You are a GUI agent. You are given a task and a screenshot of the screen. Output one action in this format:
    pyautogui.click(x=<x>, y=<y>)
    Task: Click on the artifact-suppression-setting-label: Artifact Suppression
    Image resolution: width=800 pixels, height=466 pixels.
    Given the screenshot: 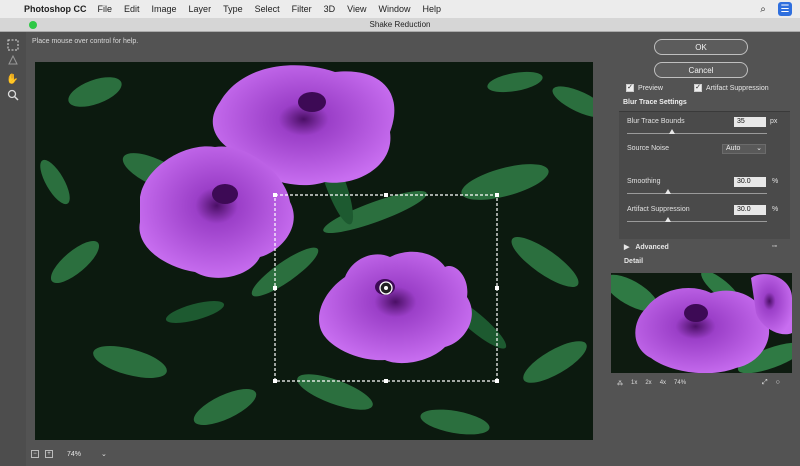 What is the action you would take?
    pyautogui.click(x=658, y=209)
    